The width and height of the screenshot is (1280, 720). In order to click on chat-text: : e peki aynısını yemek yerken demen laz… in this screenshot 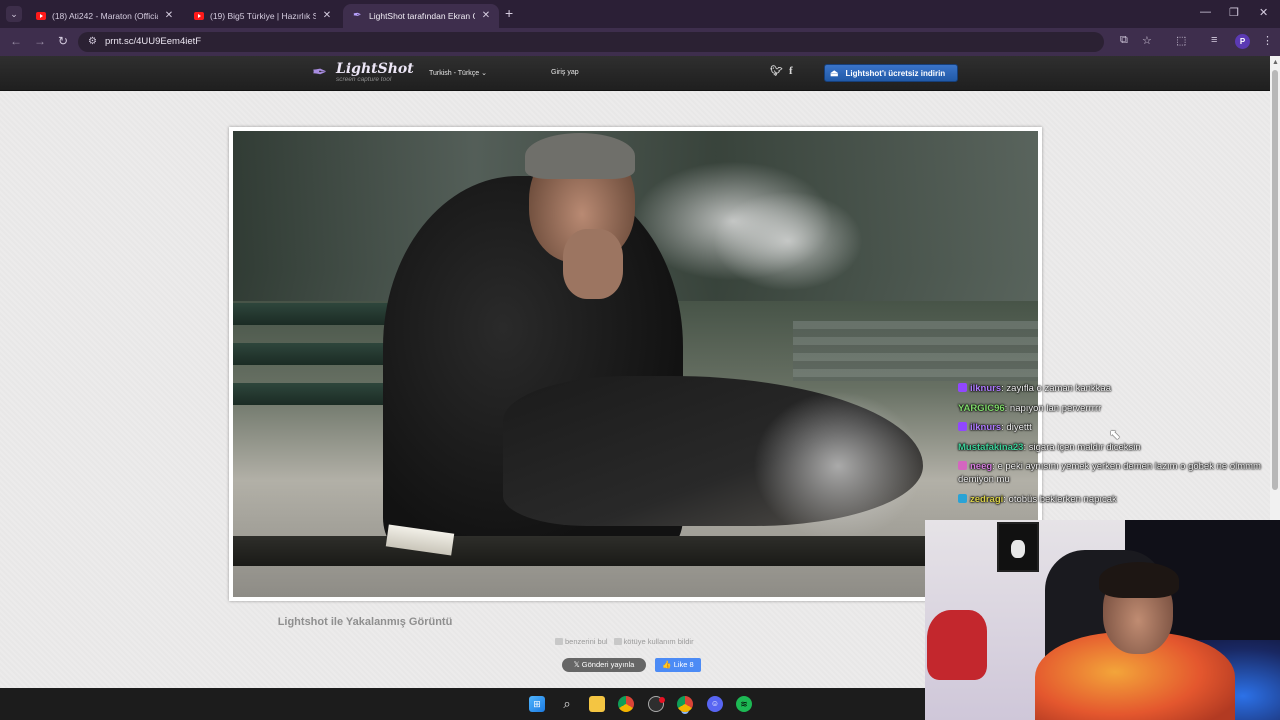, I will do `click(1109, 473)`.